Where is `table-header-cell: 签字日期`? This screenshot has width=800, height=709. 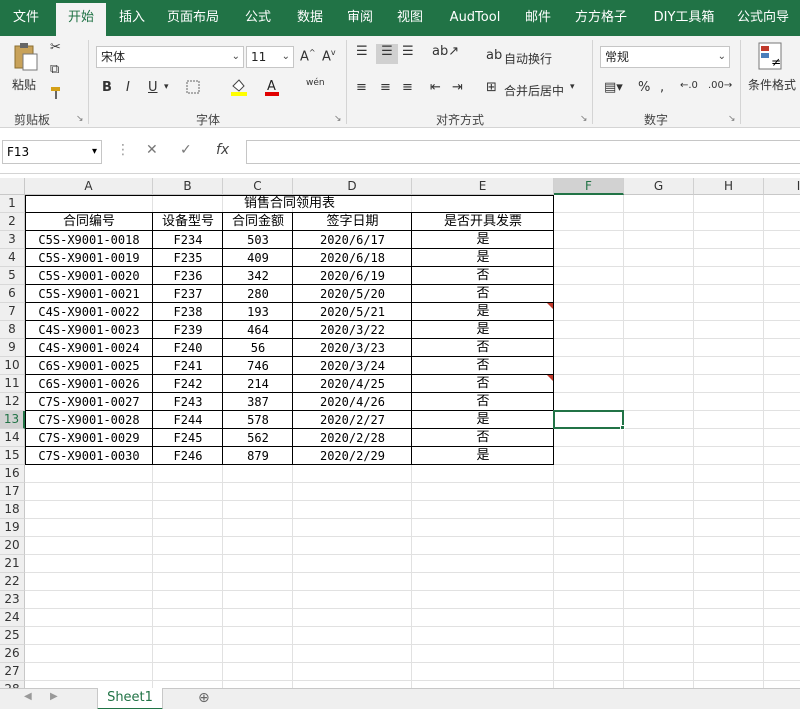
table-header-cell: 签字日期 is located at coordinates (352, 222).